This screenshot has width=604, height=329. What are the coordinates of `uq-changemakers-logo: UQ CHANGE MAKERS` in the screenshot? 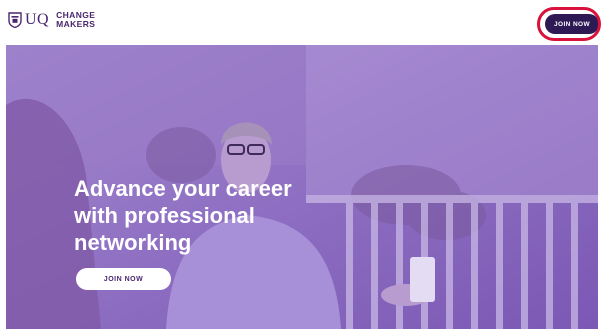 It's located at (51, 20).